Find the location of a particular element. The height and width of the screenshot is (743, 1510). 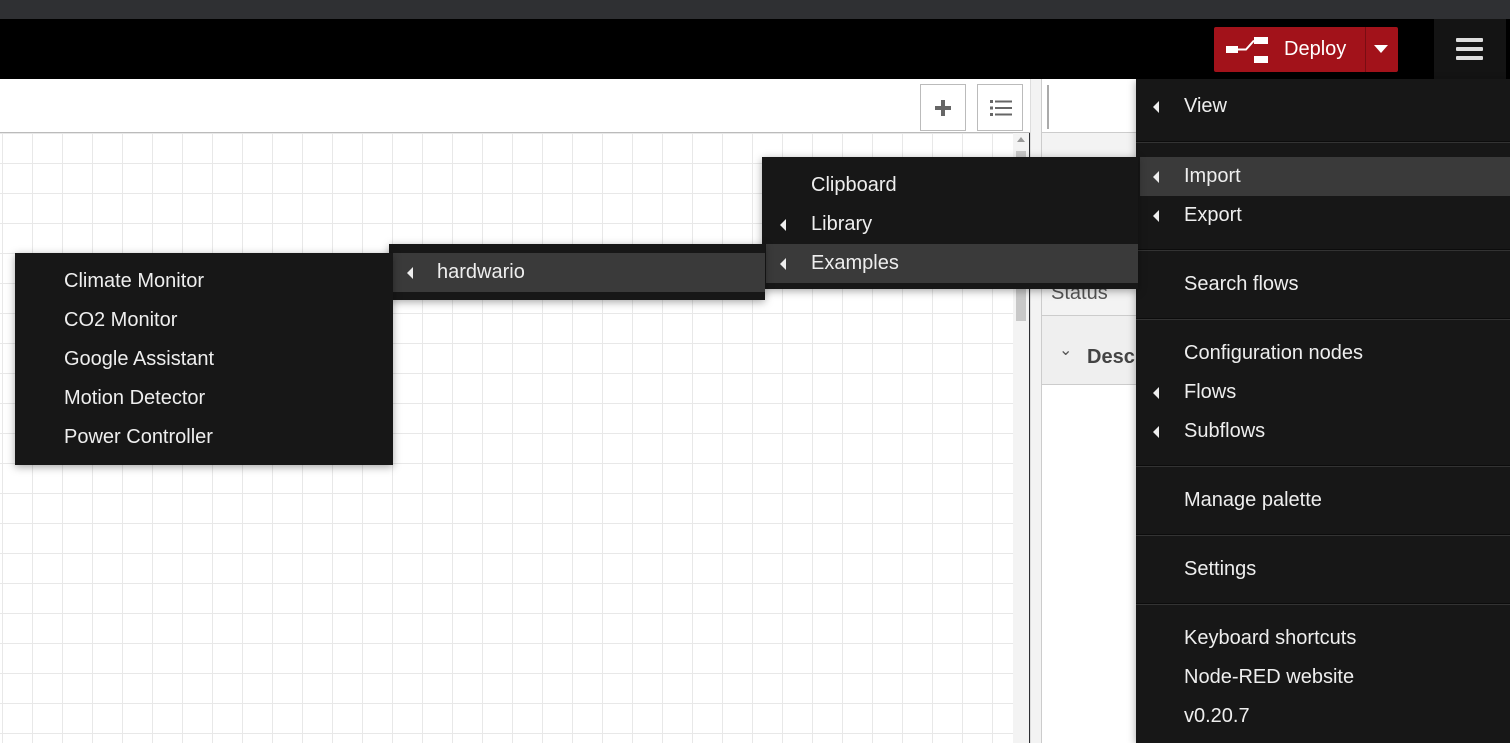

menu-item-label: Configuration nodes is located at coordinates (1274, 353).